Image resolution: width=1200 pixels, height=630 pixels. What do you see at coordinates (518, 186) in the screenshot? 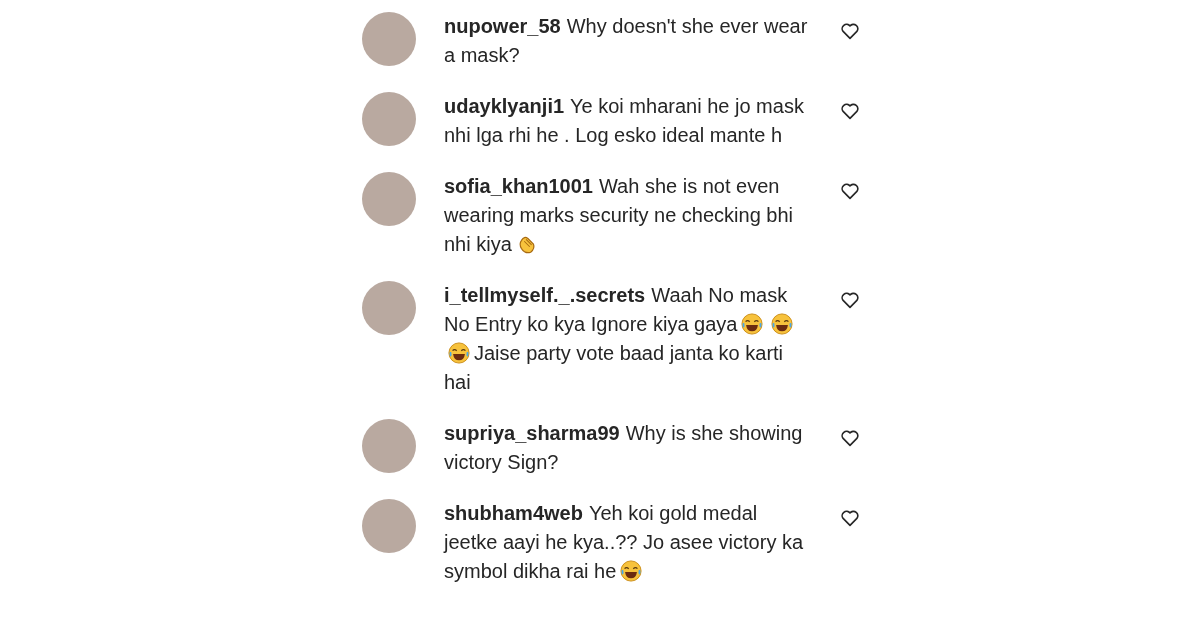
I see `username-link: sofia_khan1001` at bounding box center [518, 186].